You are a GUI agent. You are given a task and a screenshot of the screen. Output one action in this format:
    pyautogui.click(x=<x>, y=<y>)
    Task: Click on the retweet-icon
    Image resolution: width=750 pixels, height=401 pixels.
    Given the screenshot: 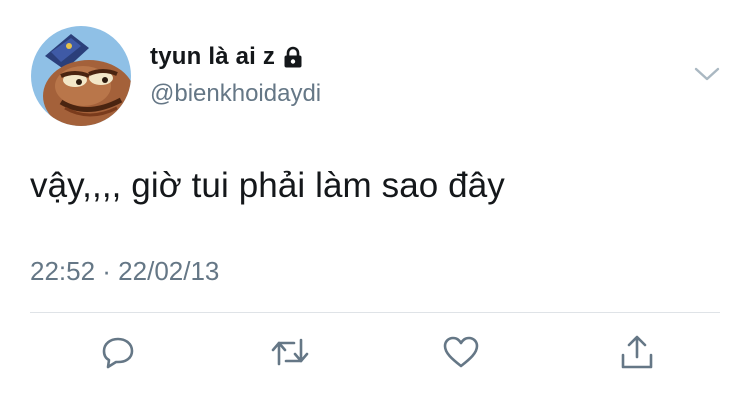 What is the action you would take?
    pyautogui.click(x=290, y=354)
    